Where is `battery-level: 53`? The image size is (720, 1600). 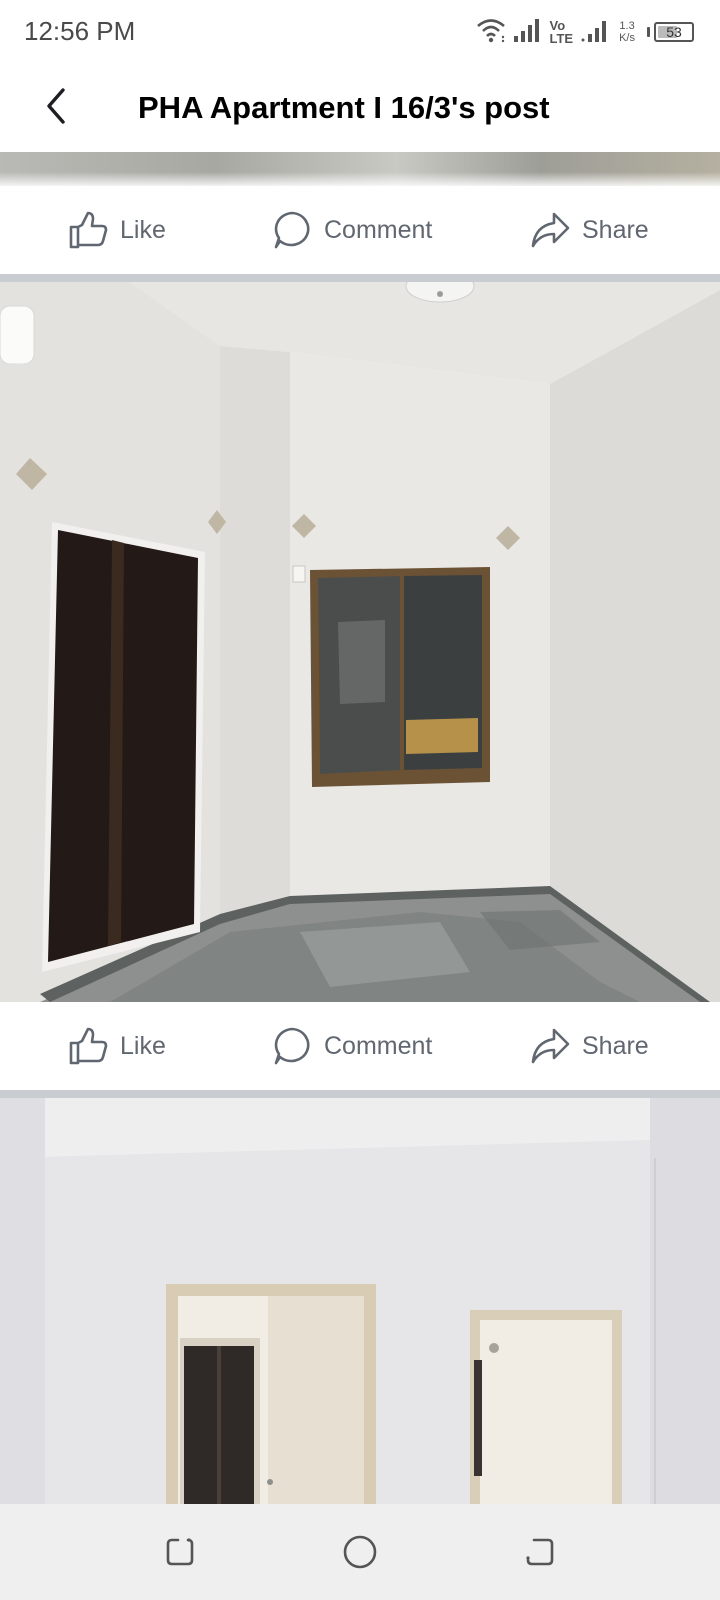 battery-level: 53 is located at coordinates (674, 32).